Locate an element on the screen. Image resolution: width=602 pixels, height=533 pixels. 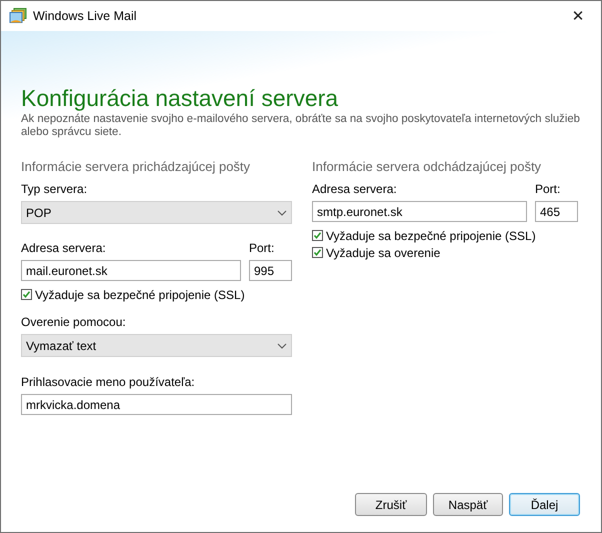
section-heading: Informácie servera odchádzajúcej pošty is located at coordinates (427, 166).